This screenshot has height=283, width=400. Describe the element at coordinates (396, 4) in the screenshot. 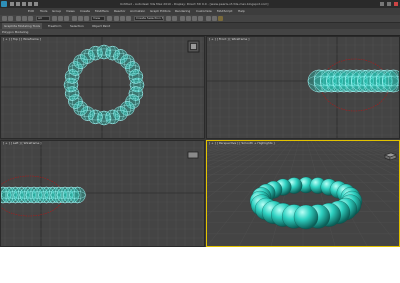

I see `close-icon` at that location.